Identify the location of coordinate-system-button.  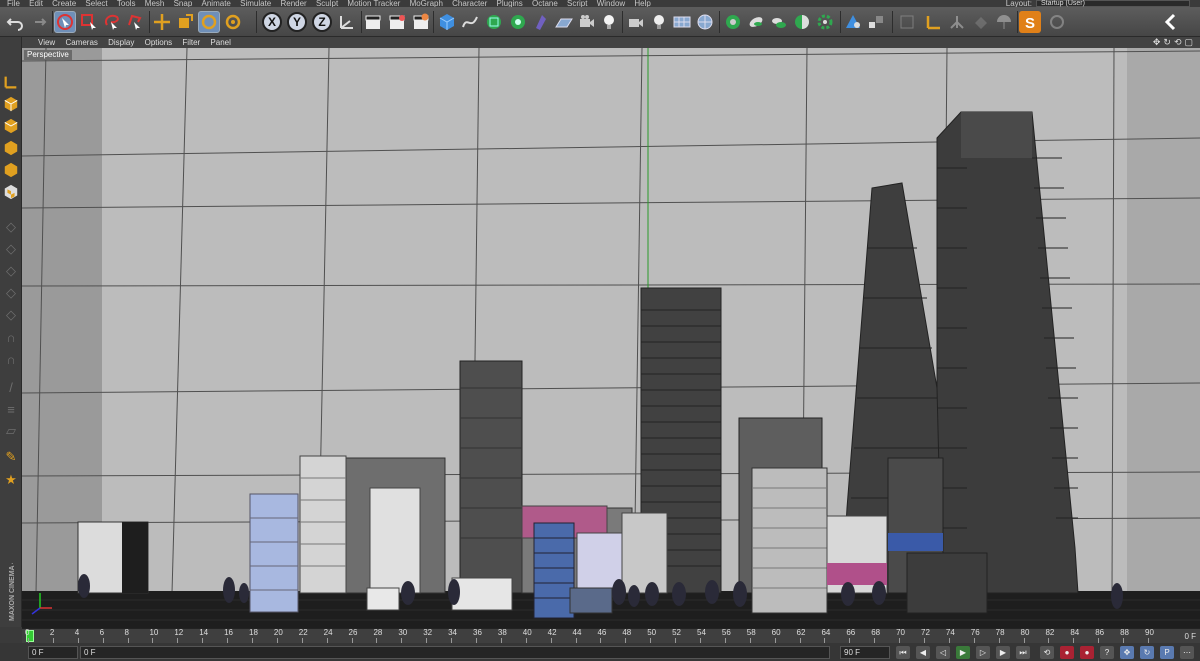
(347, 22).